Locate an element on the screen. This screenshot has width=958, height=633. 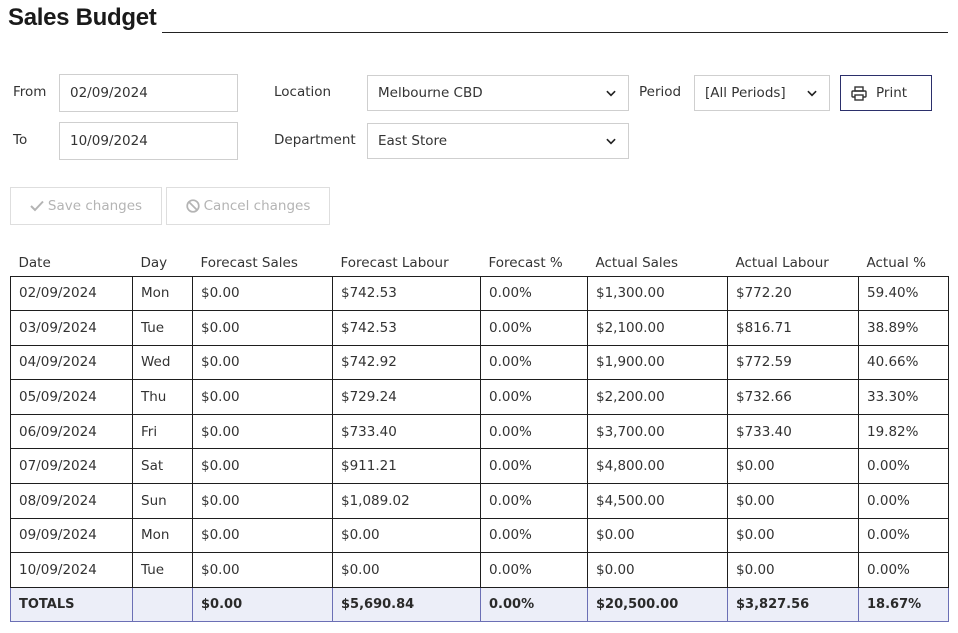
save-changes-button: Save changes is located at coordinates (86, 206).